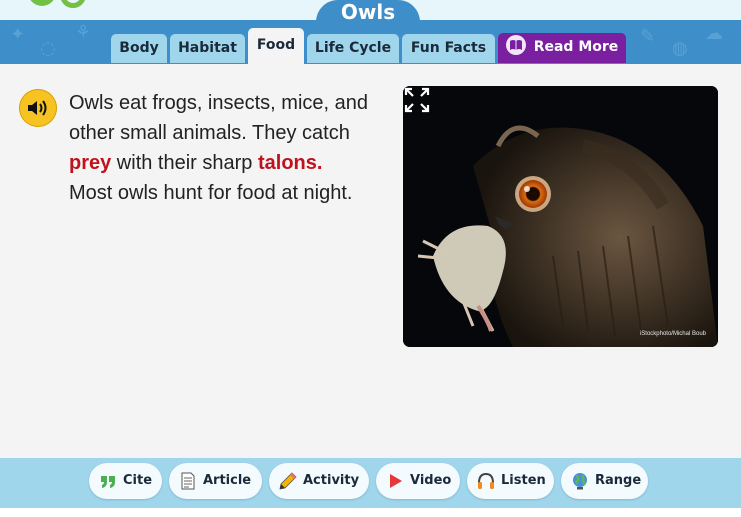 This screenshot has height=517, width=741. I want to click on logo, so click(60, 4).